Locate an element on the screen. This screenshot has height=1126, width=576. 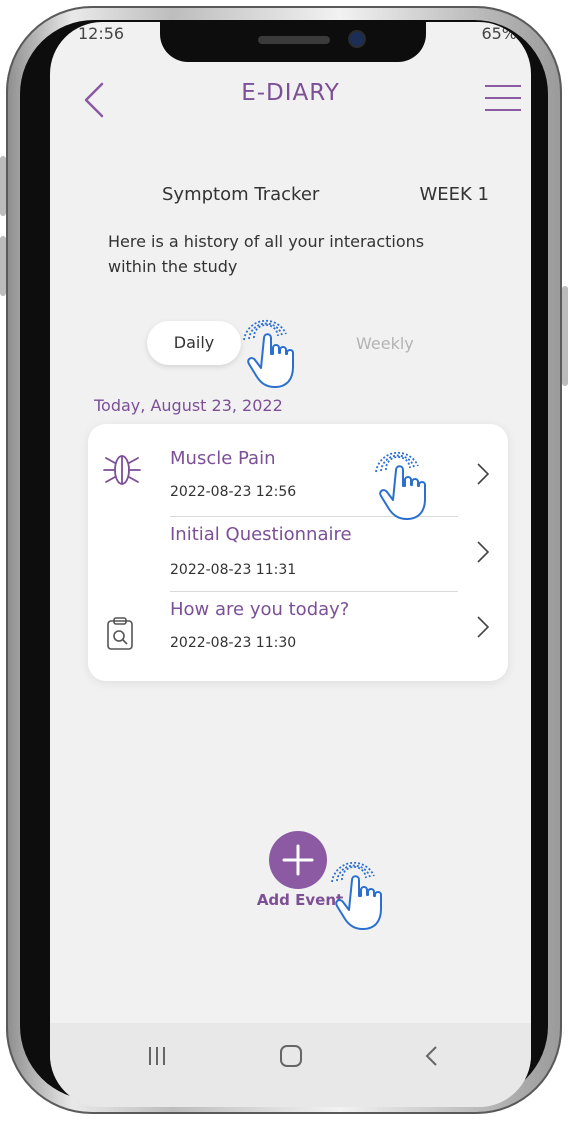
entry-title: How are you today? is located at coordinates (260, 609).